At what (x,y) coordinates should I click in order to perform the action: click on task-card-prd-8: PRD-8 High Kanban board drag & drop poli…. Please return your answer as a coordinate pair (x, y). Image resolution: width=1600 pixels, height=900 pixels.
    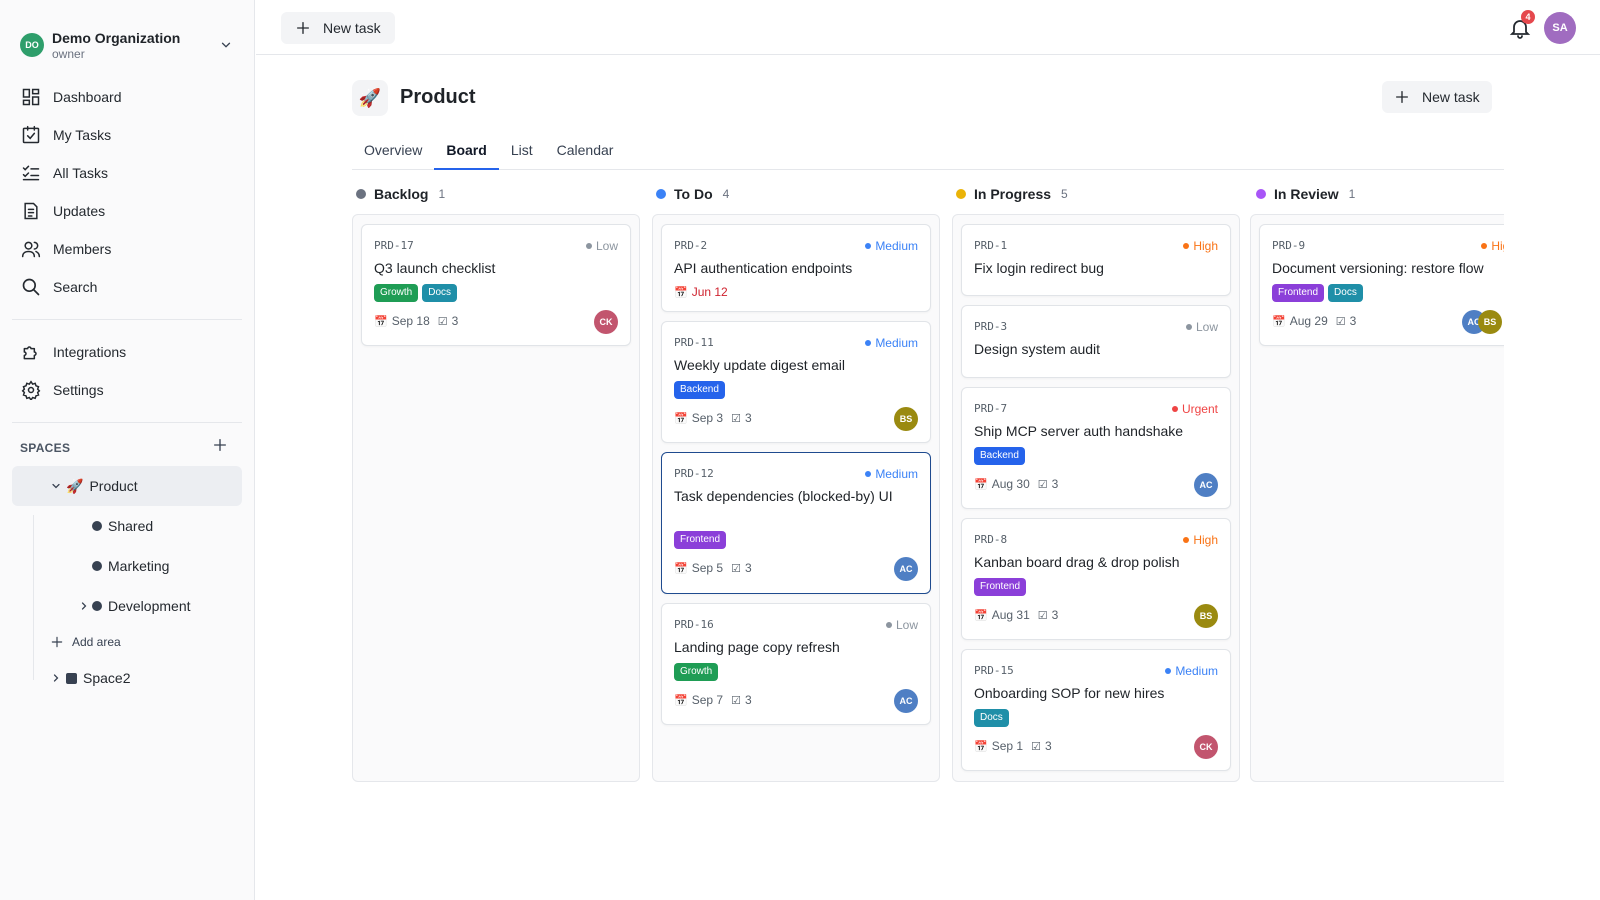
    Looking at the image, I should click on (1096, 579).